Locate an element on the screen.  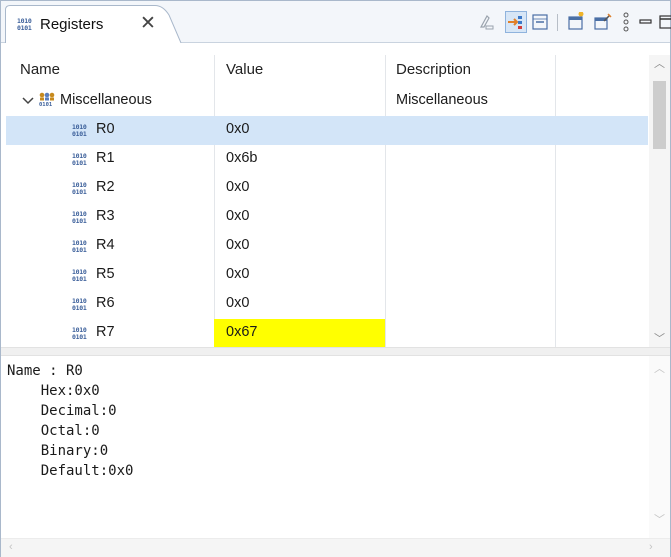
column-header-name: Name is located at coordinates (40, 69).